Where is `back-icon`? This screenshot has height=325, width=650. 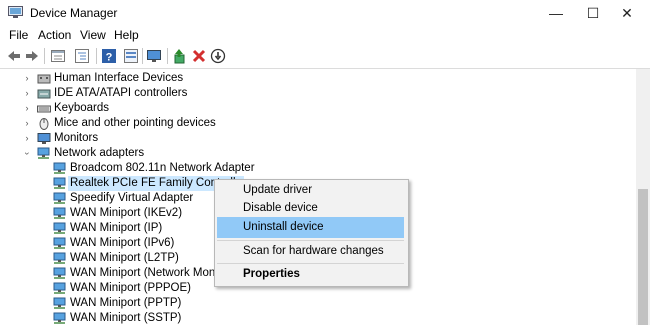
back-icon is located at coordinates (14, 56).